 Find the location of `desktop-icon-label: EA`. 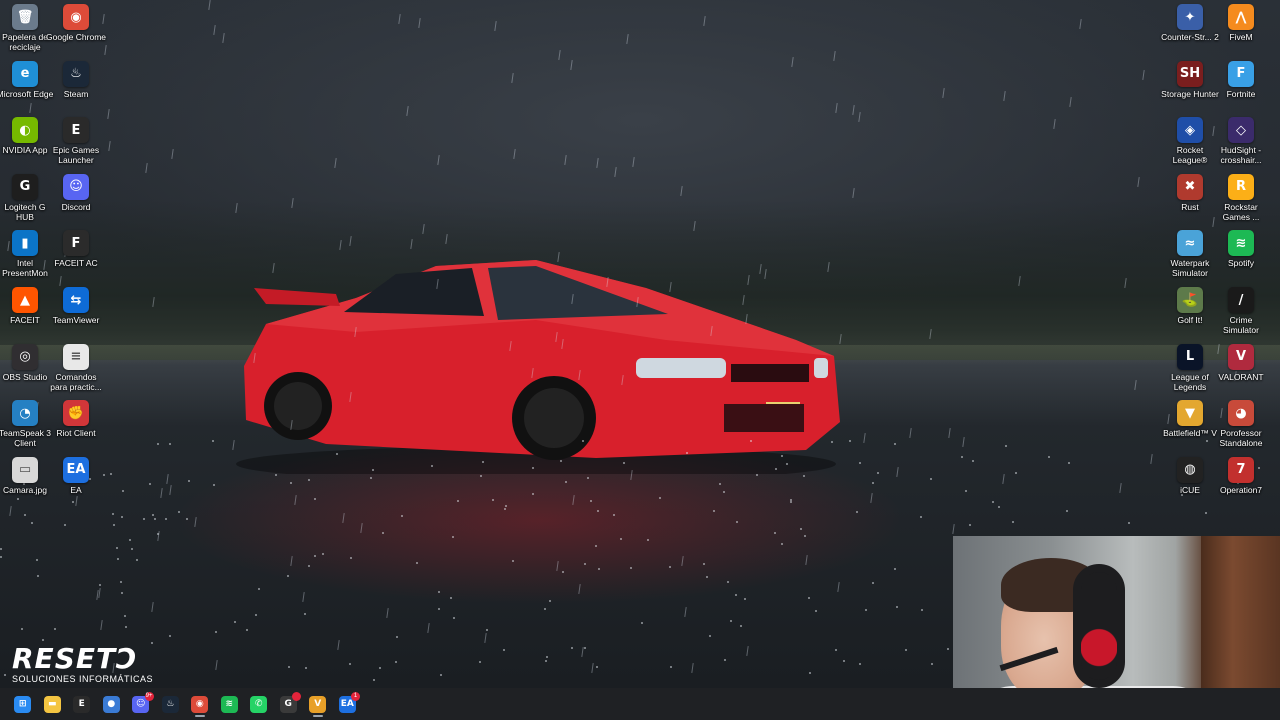

desktop-icon-label: EA is located at coordinates (76, 489).